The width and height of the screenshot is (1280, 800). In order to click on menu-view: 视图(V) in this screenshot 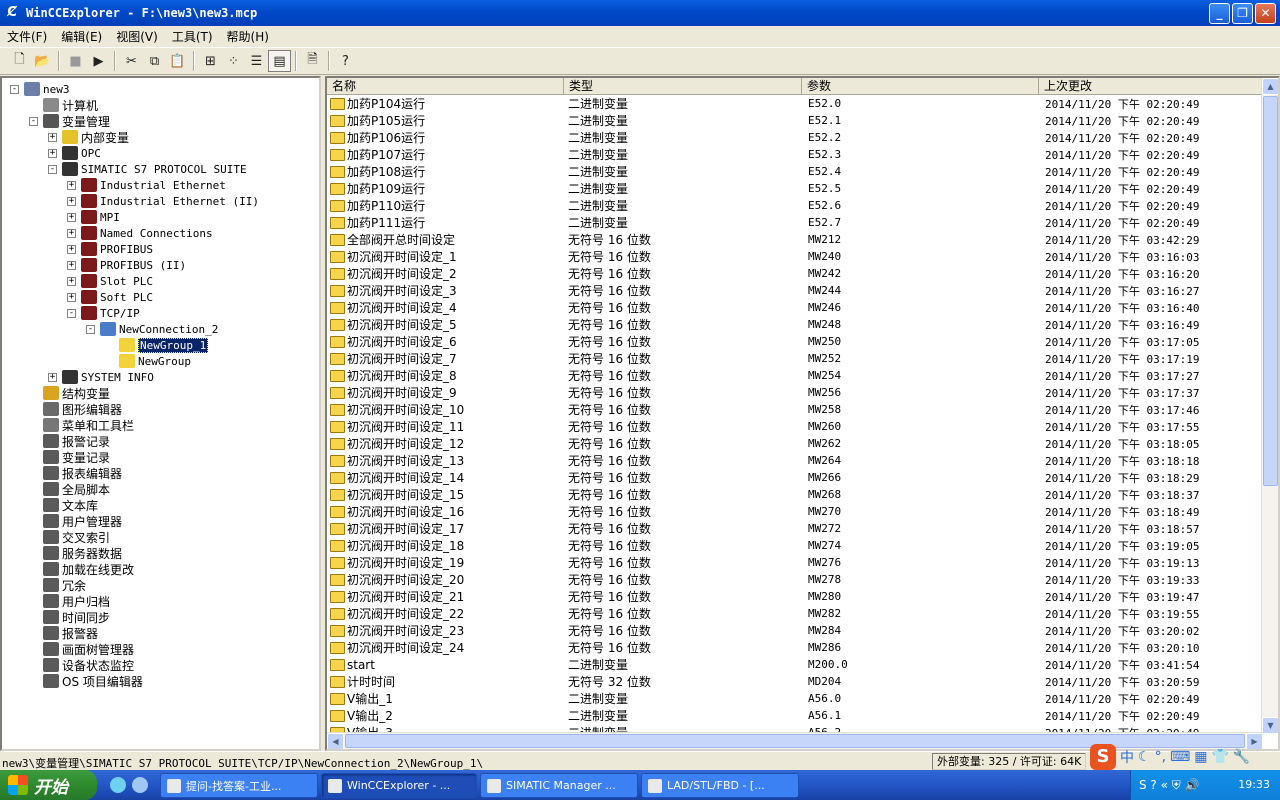, I will do `click(137, 36)`.